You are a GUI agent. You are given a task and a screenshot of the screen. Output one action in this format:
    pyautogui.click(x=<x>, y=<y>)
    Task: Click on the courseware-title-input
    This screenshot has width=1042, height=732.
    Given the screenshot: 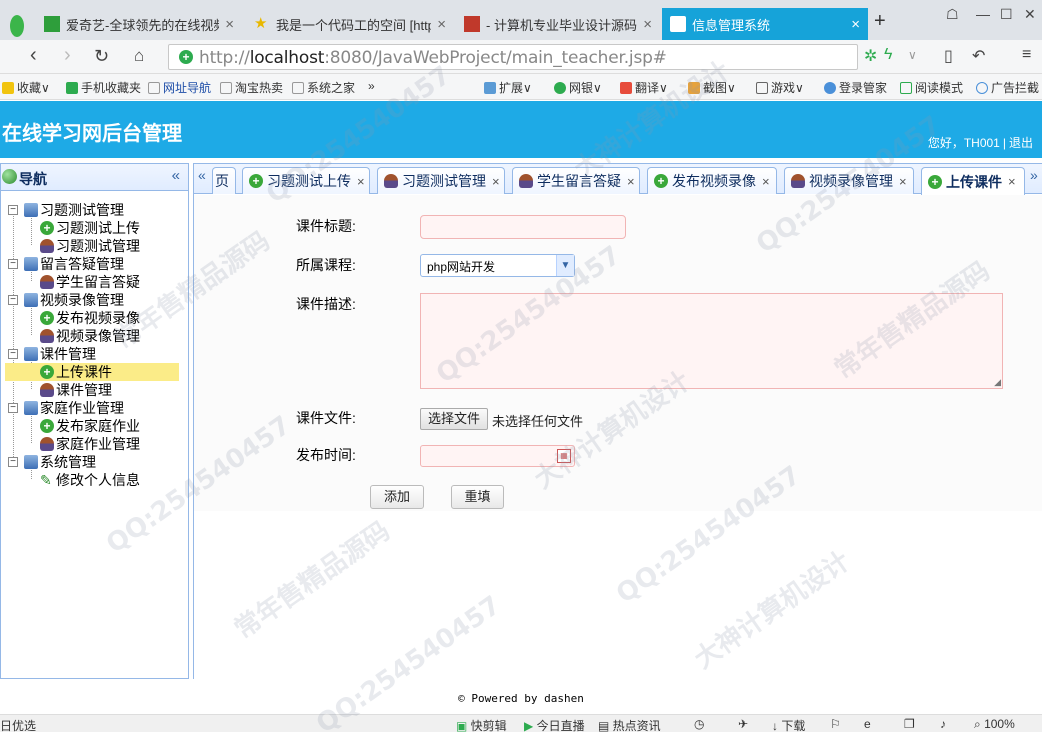 What is the action you would take?
    pyautogui.click(x=523, y=227)
    